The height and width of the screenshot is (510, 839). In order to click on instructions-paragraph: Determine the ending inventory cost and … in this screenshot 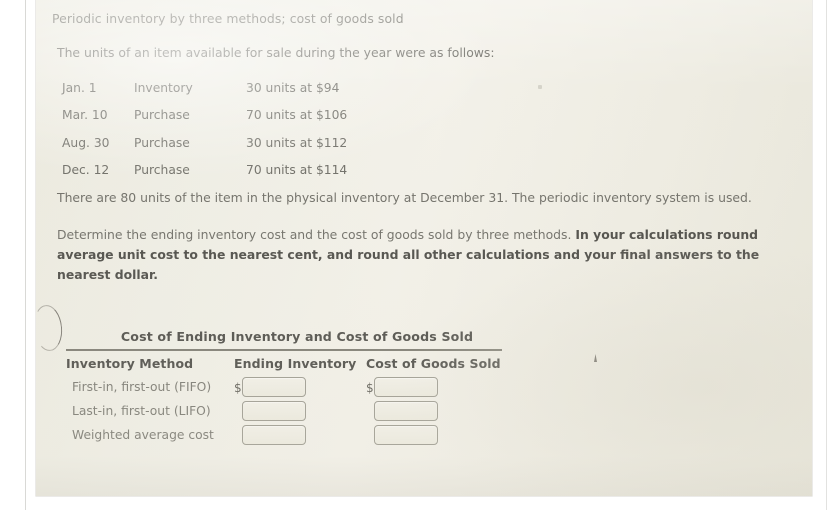, I will do `click(428, 255)`.